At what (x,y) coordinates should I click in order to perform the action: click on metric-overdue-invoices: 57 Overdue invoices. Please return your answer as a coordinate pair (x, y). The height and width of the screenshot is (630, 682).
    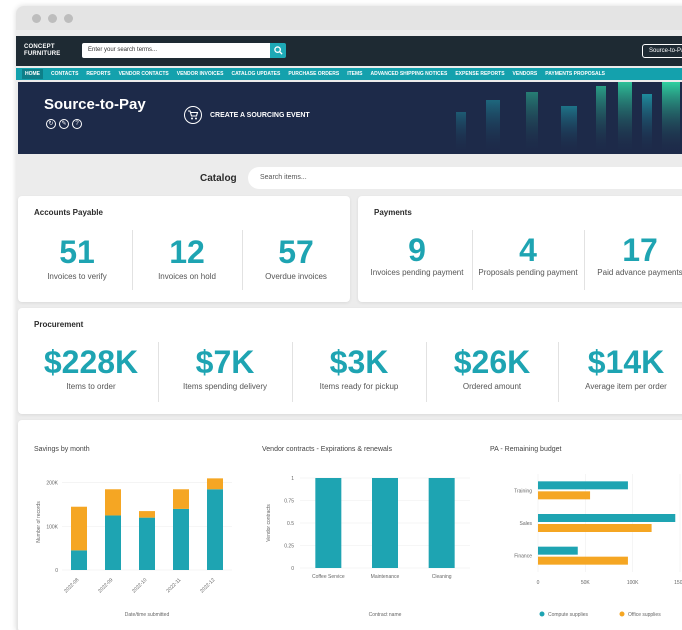
    Looking at the image, I should click on (296, 259).